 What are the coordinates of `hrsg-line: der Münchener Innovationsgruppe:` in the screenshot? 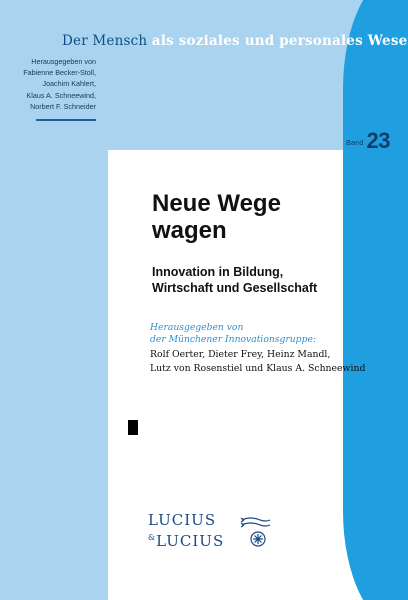 It's located at (233, 339).